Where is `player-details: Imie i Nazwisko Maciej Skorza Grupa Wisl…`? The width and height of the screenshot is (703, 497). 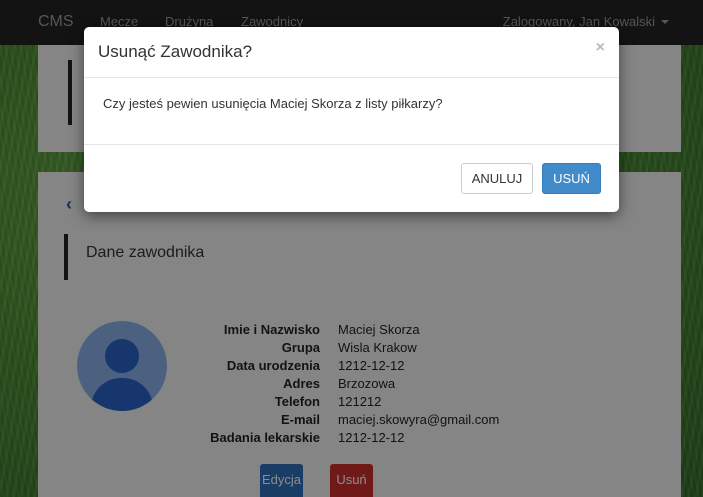
player-details: Imie i Nazwisko Maciej Skorza Grupa Wisl… is located at coordinates (378, 384).